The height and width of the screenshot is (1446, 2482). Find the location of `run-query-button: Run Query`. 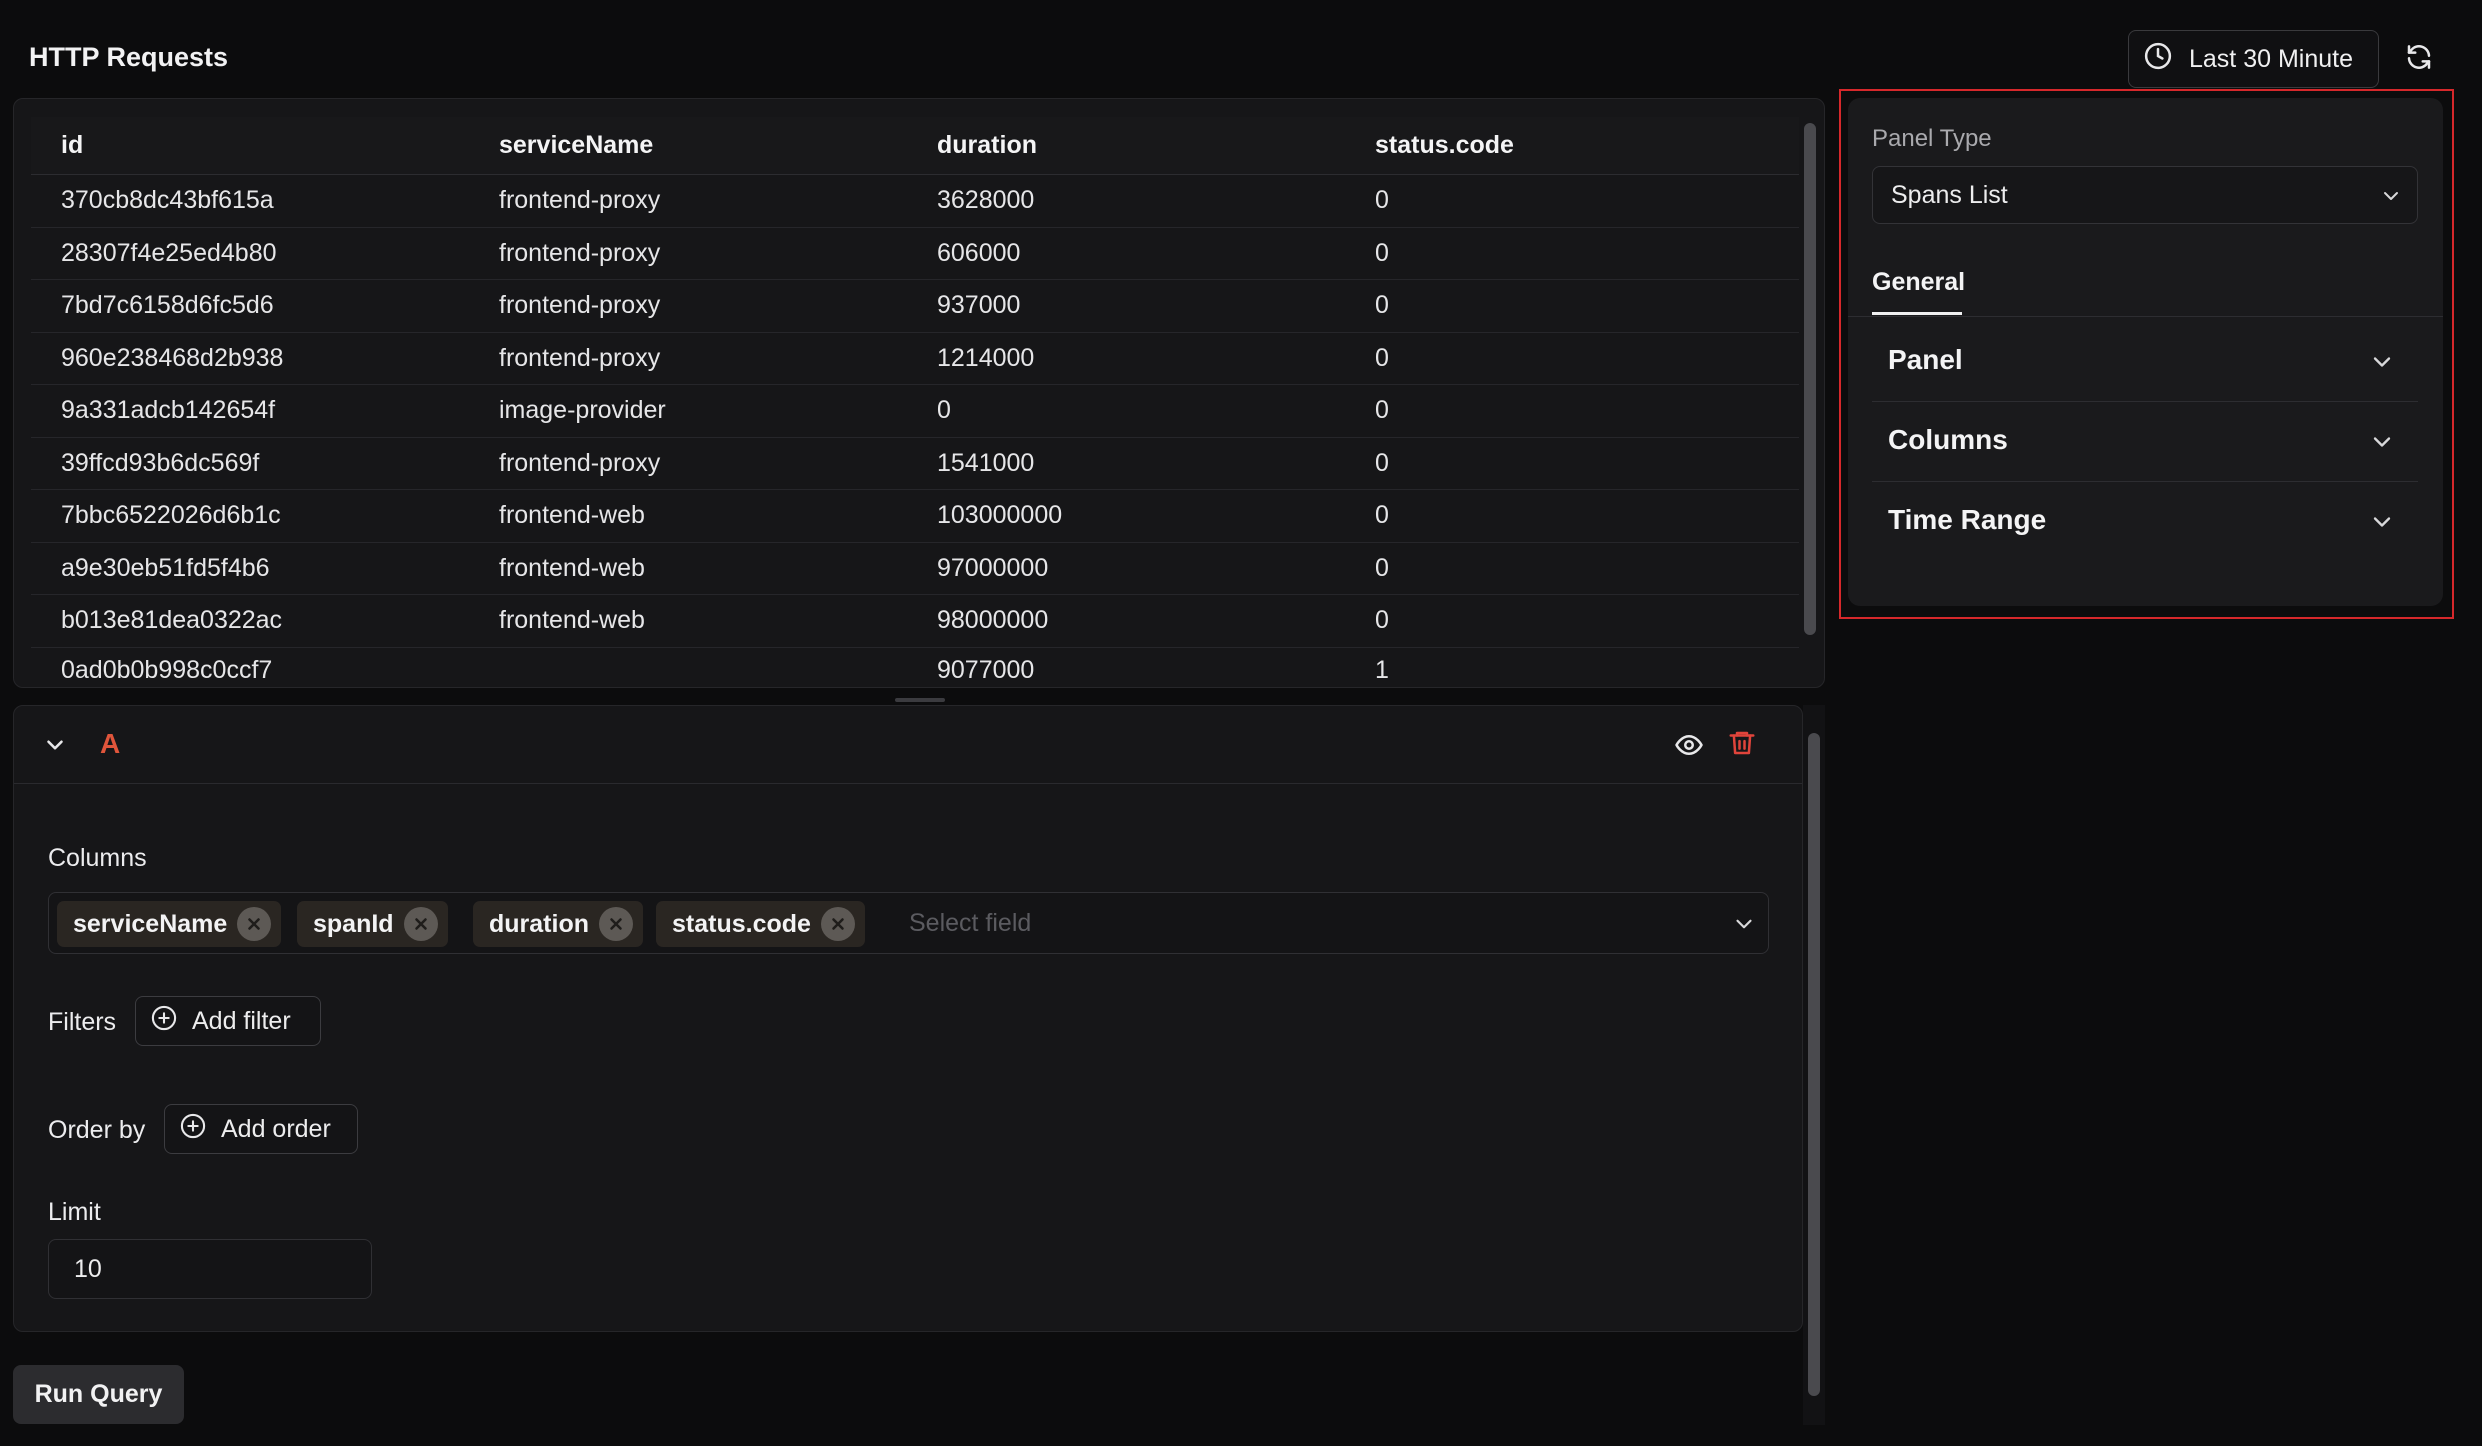

run-query-button: Run Query is located at coordinates (98, 1394).